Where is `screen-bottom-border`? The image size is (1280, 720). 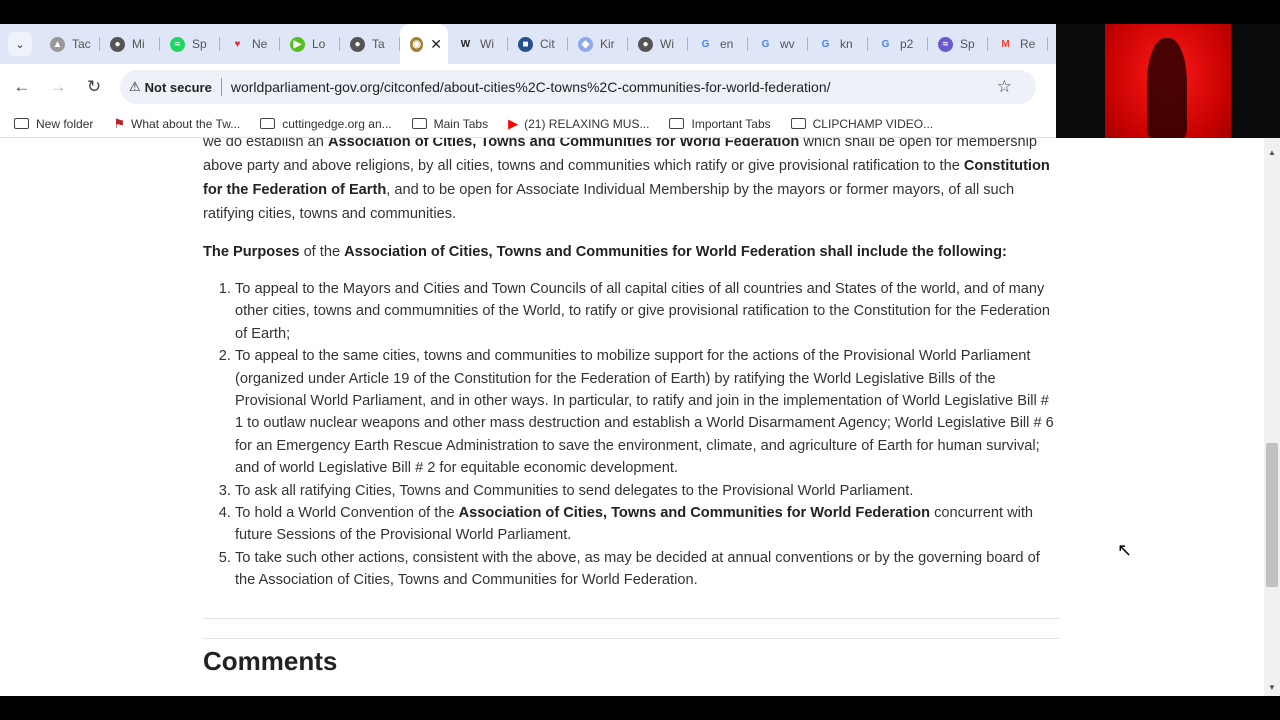
screen-bottom-border is located at coordinates (640, 708).